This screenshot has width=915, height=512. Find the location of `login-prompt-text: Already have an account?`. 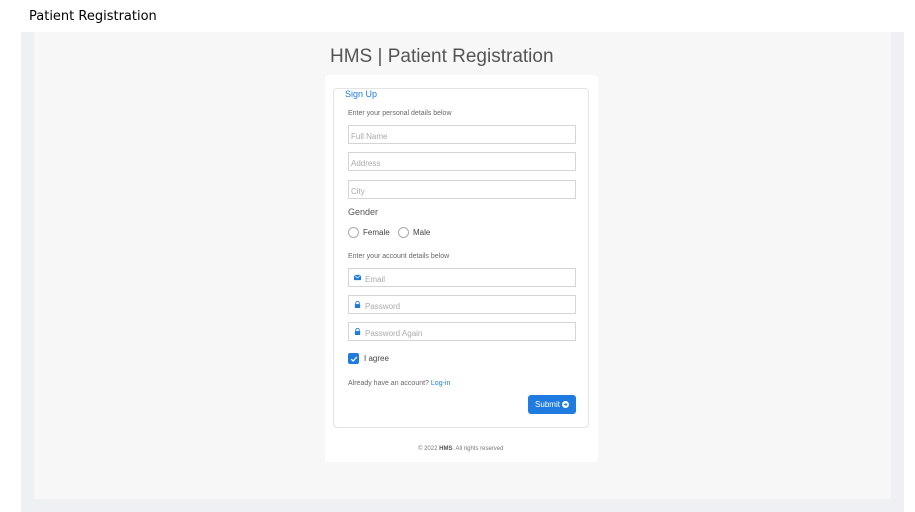

login-prompt-text: Already have an account? is located at coordinates (388, 383).